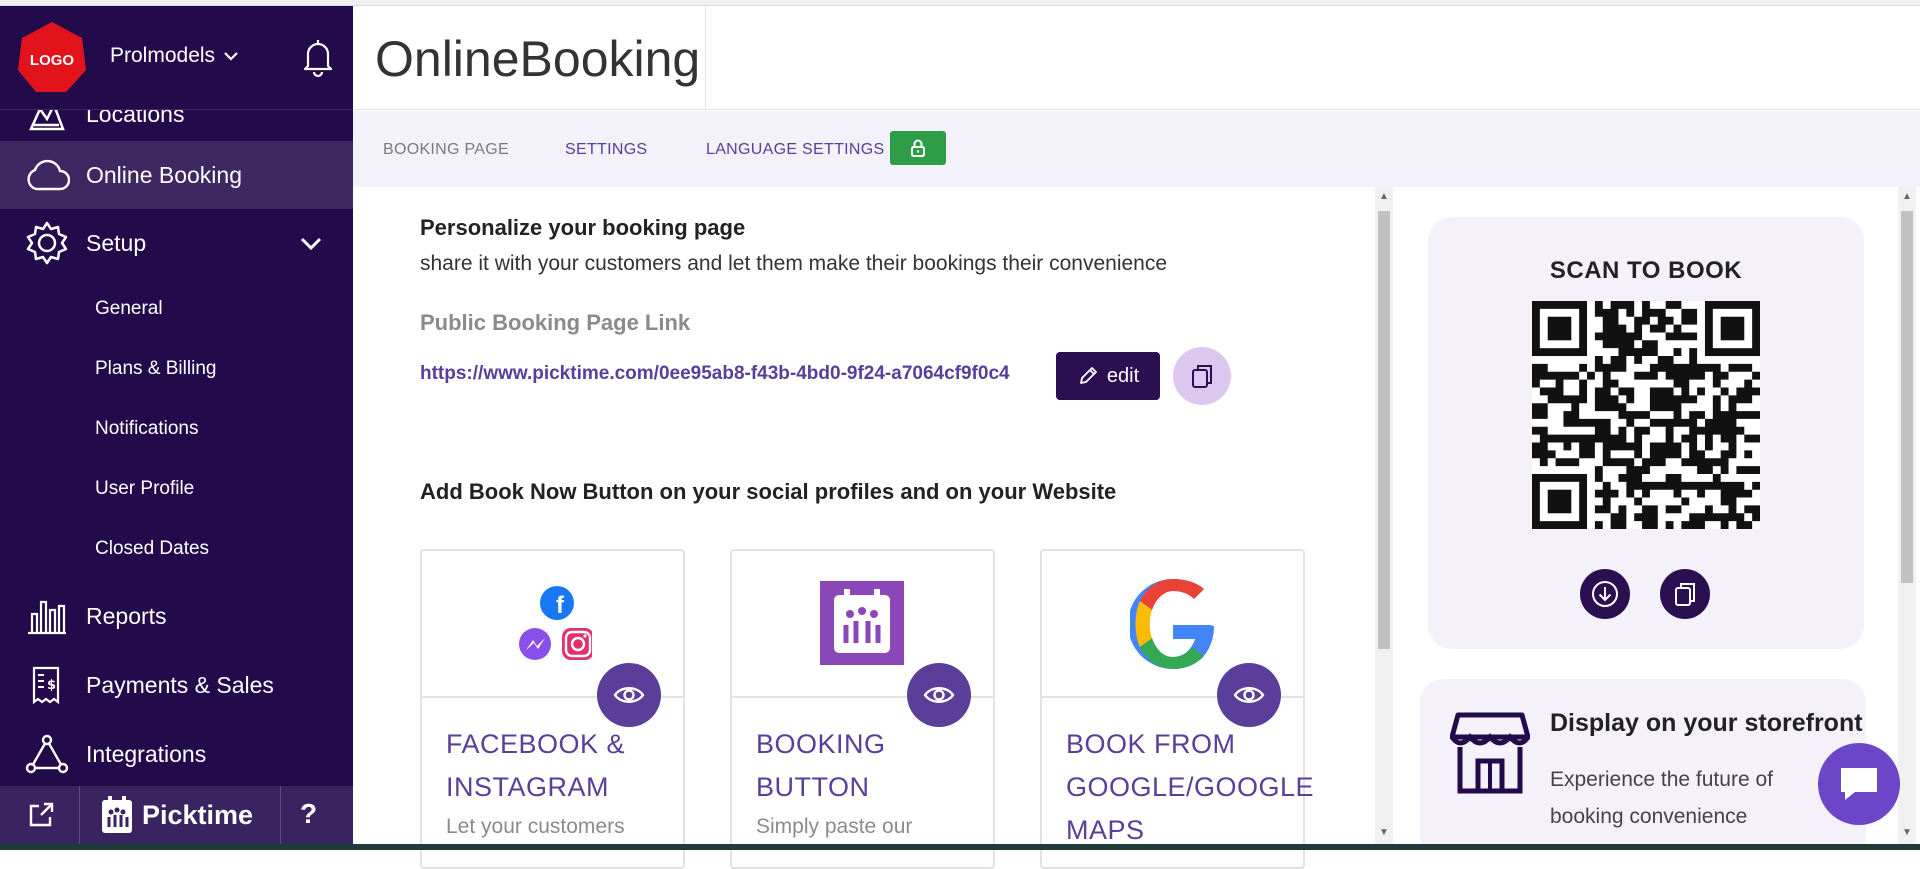  Describe the element at coordinates (47, 754) in the screenshot. I see `integrations-icon` at that location.